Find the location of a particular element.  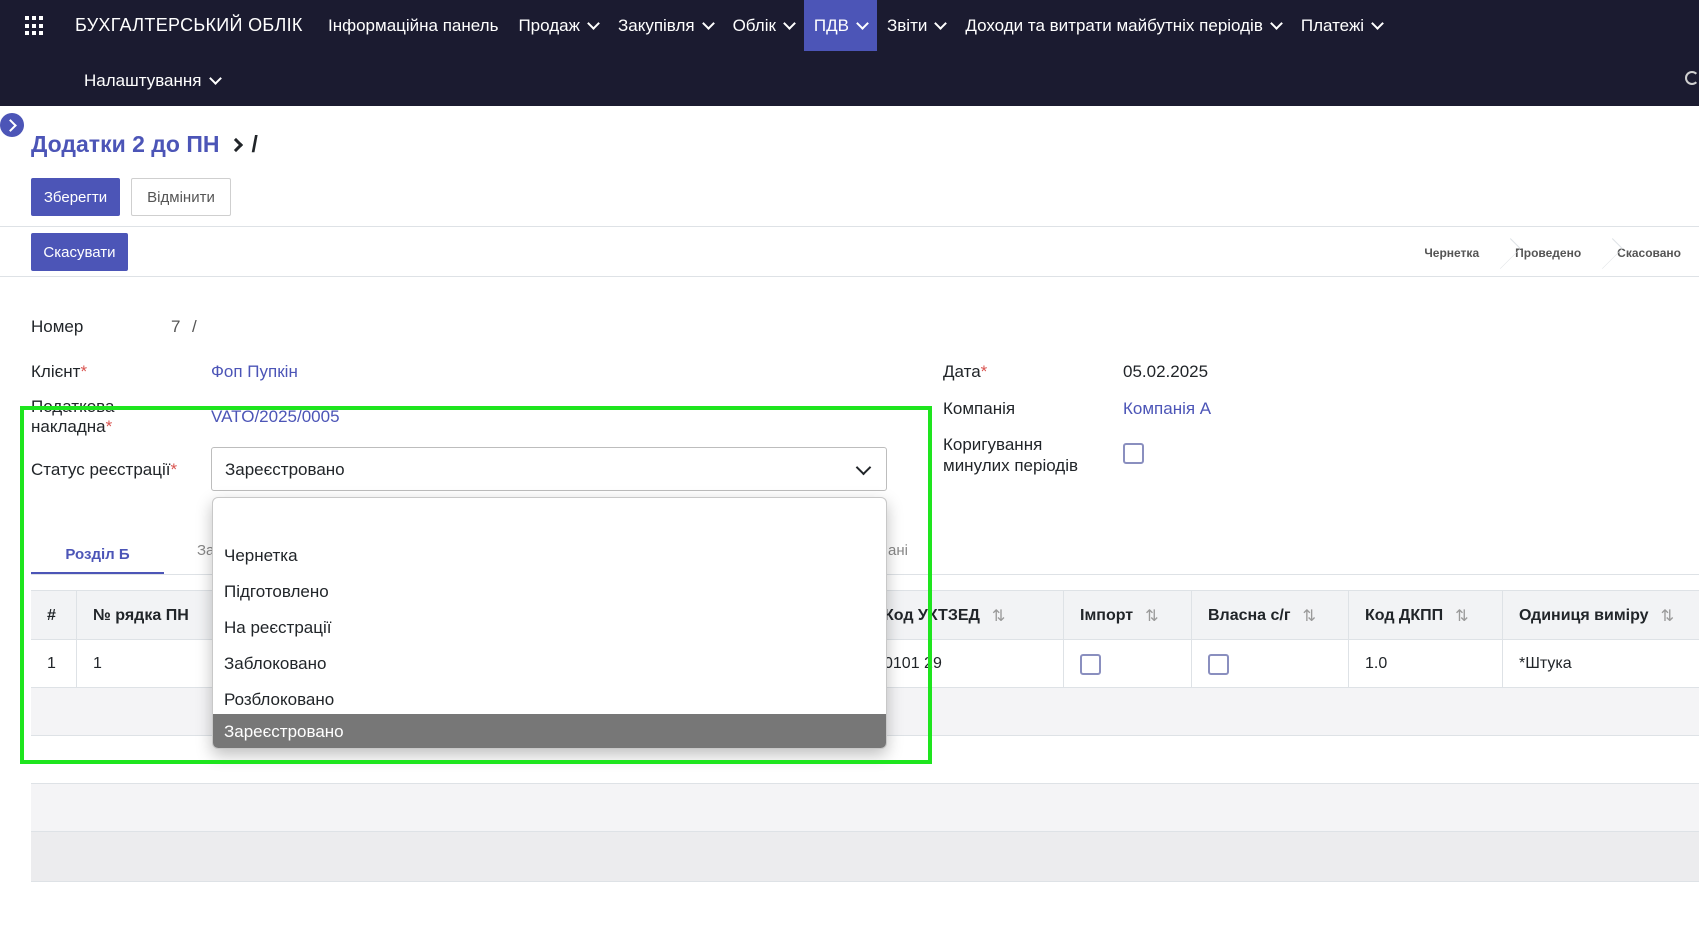

col-import: Імпорт ⇅ is located at coordinates (1127, 616).